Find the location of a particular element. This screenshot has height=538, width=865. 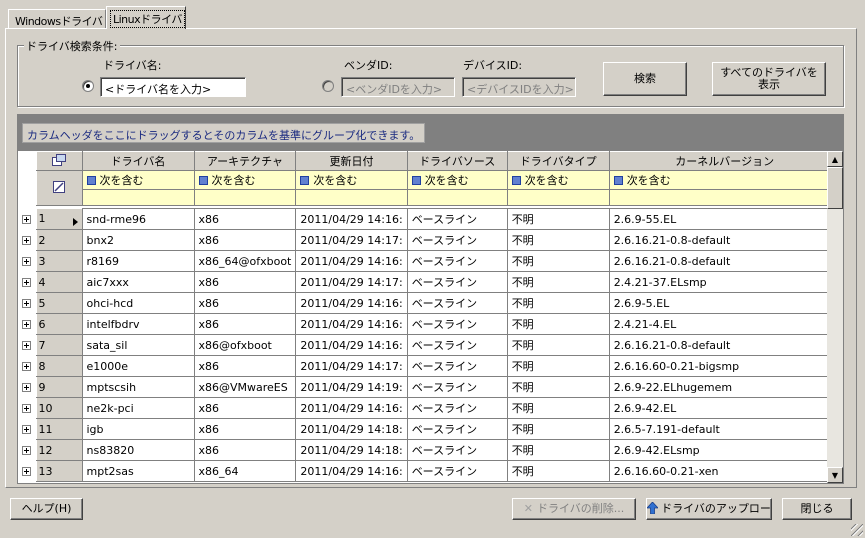

cell-update-date: 2011/04/29 14:18: is located at coordinates (351, 429).